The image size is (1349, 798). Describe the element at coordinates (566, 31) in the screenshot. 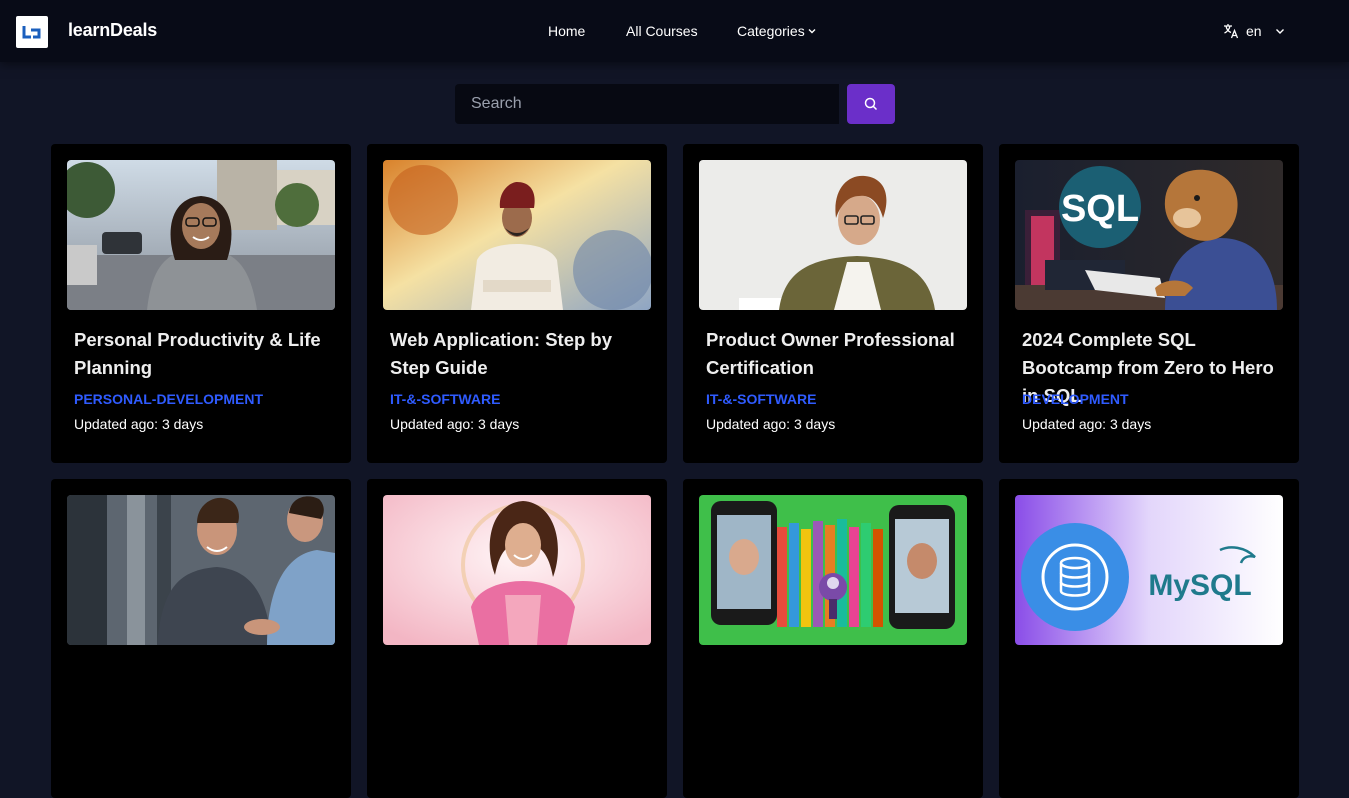

I see `nav-home: Home` at that location.